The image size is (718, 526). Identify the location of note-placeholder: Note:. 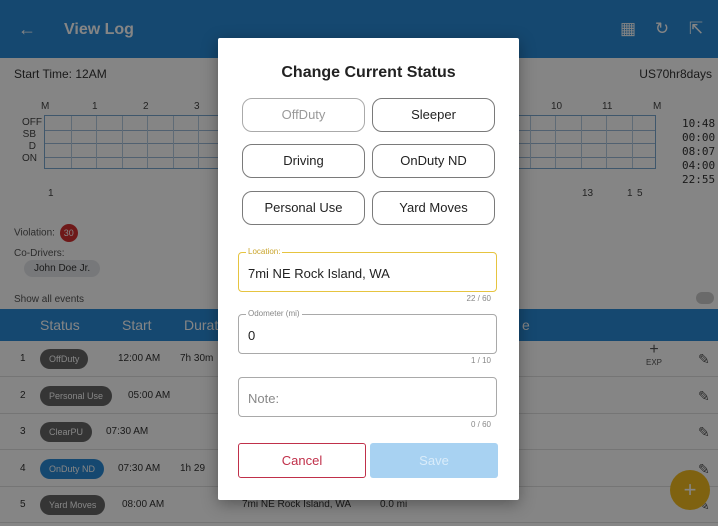
(263, 398).